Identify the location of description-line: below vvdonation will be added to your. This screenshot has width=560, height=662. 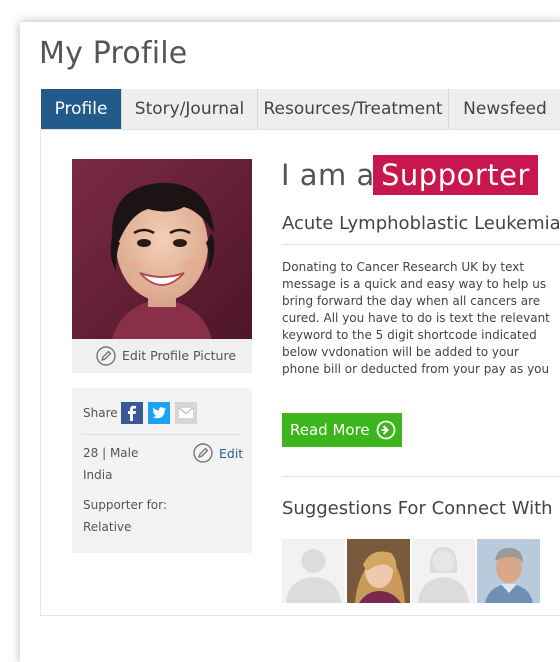
(400, 352).